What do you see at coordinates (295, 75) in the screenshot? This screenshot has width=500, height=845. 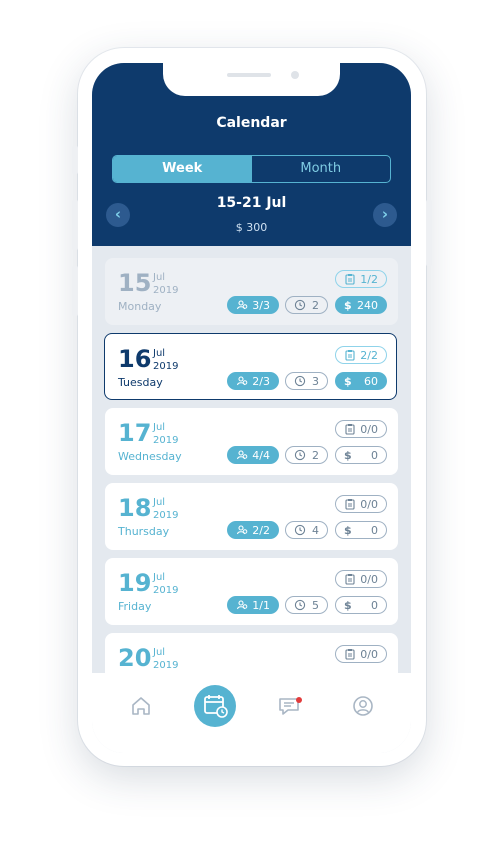 I see `camera` at bounding box center [295, 75].